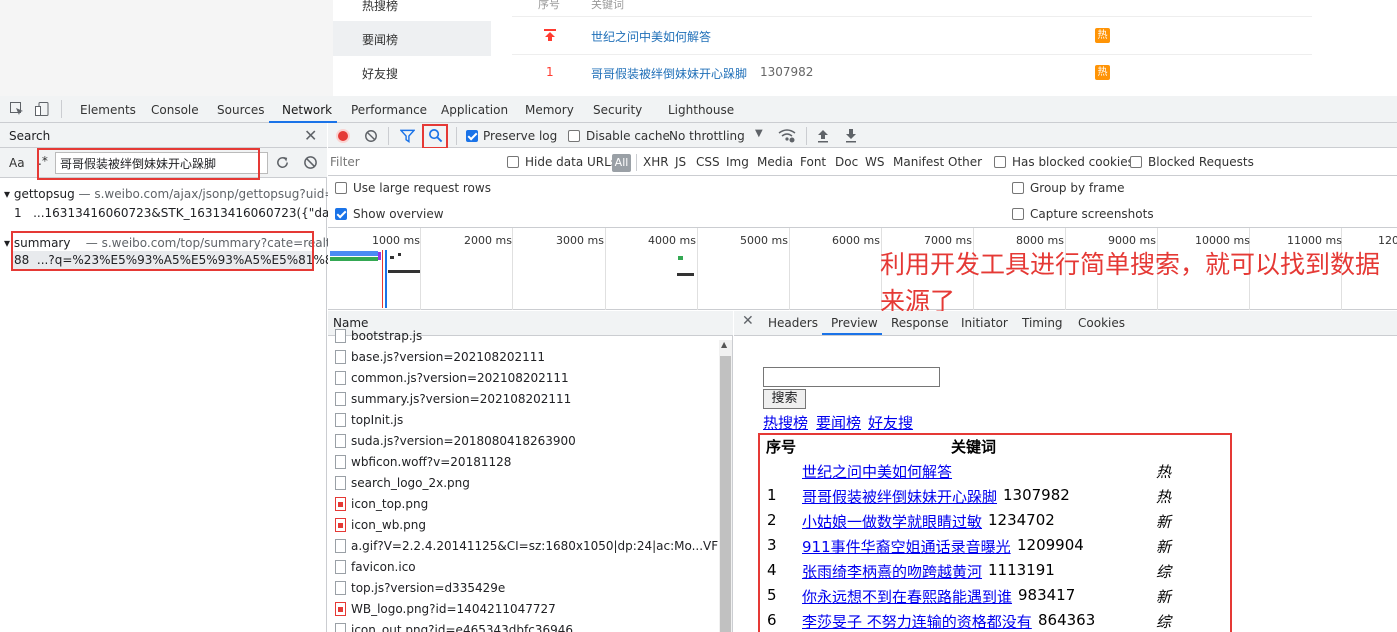  What do you see at coordinates (525, 626) in the screenshot?
I see `request-row: icon_out.png?id=e465343dbfc36946` at bounding box center [525, 626].